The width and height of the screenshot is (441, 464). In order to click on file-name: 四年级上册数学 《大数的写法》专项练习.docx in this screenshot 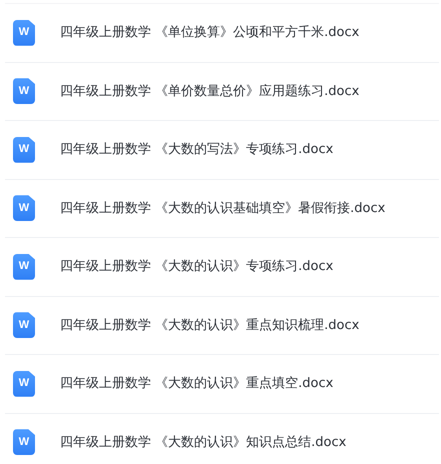, I will do `click(197, 150)`.